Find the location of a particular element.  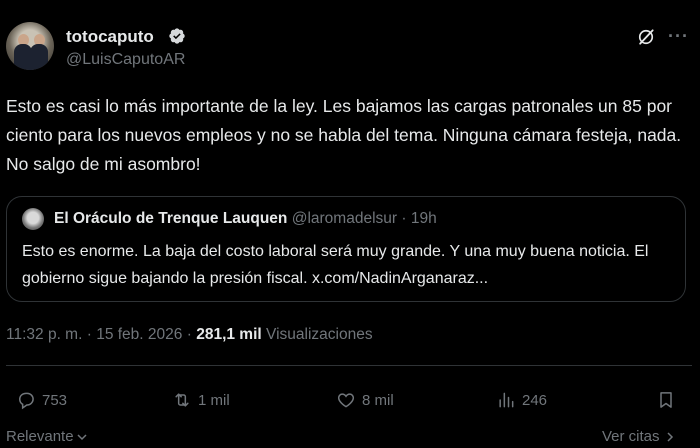

heart-icon is located at coordinates (346, 400).